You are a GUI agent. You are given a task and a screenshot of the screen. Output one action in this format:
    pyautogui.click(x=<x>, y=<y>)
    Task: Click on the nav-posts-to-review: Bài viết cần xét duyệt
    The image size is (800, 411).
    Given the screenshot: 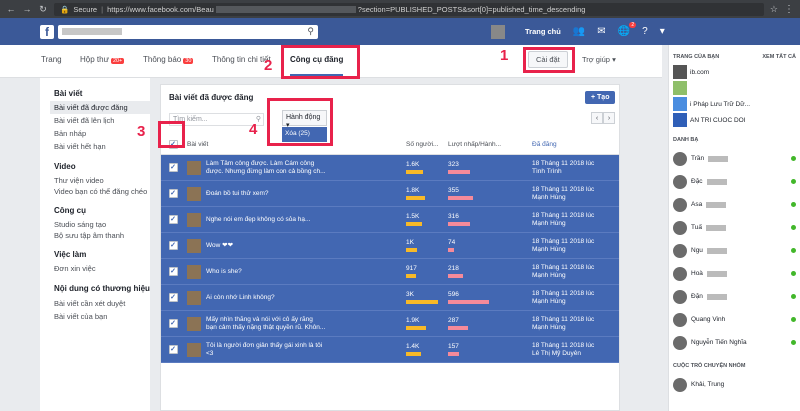 What is the action you would take?
    pyautogui.click(x=102, y=303)
    